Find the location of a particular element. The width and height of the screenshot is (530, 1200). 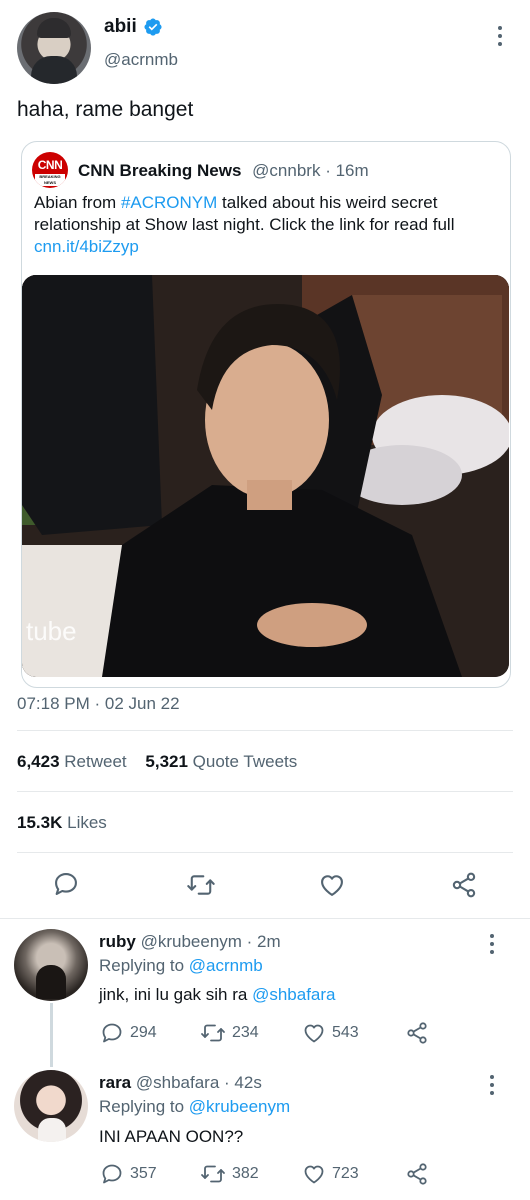

reply-count: 294 is located at coordinates (143, 1032).